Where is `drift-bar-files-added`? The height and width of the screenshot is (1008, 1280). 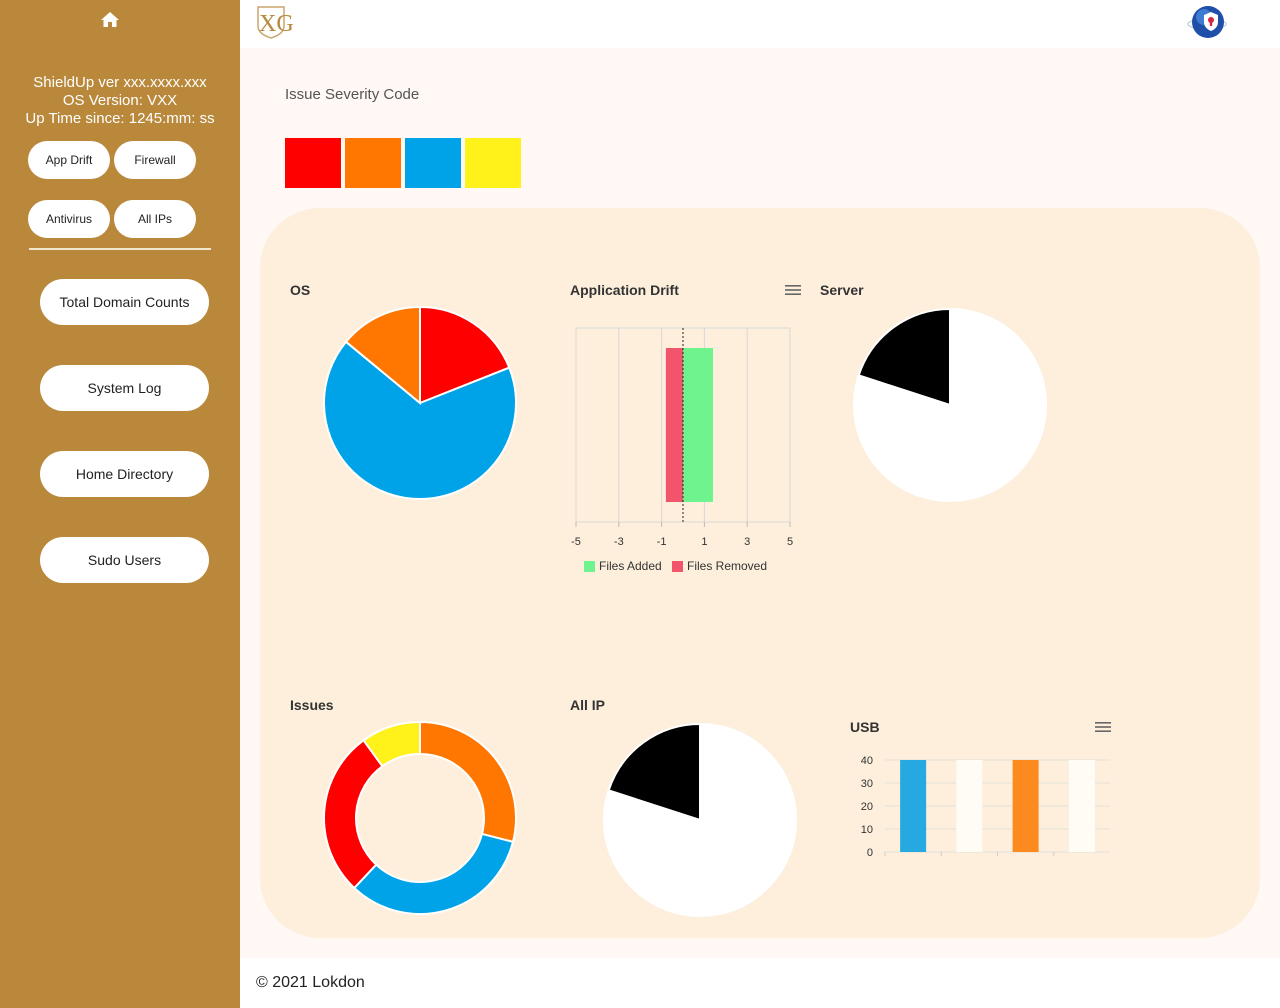 drift-bar-files-added is located at coordinates (698, 425).